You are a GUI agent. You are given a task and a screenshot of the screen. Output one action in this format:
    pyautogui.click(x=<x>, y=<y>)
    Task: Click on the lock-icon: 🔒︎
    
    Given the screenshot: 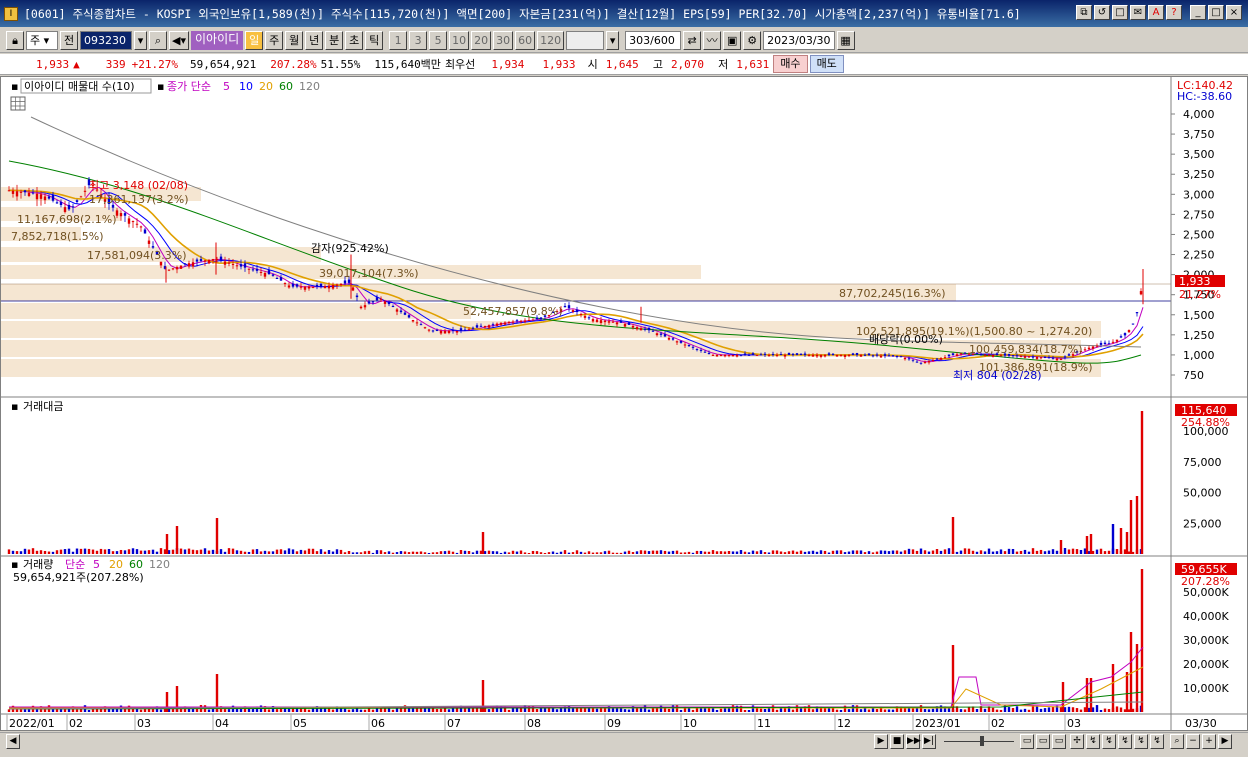 What is the action you would take?
    pyautogui.click(x=15, y=40)
    